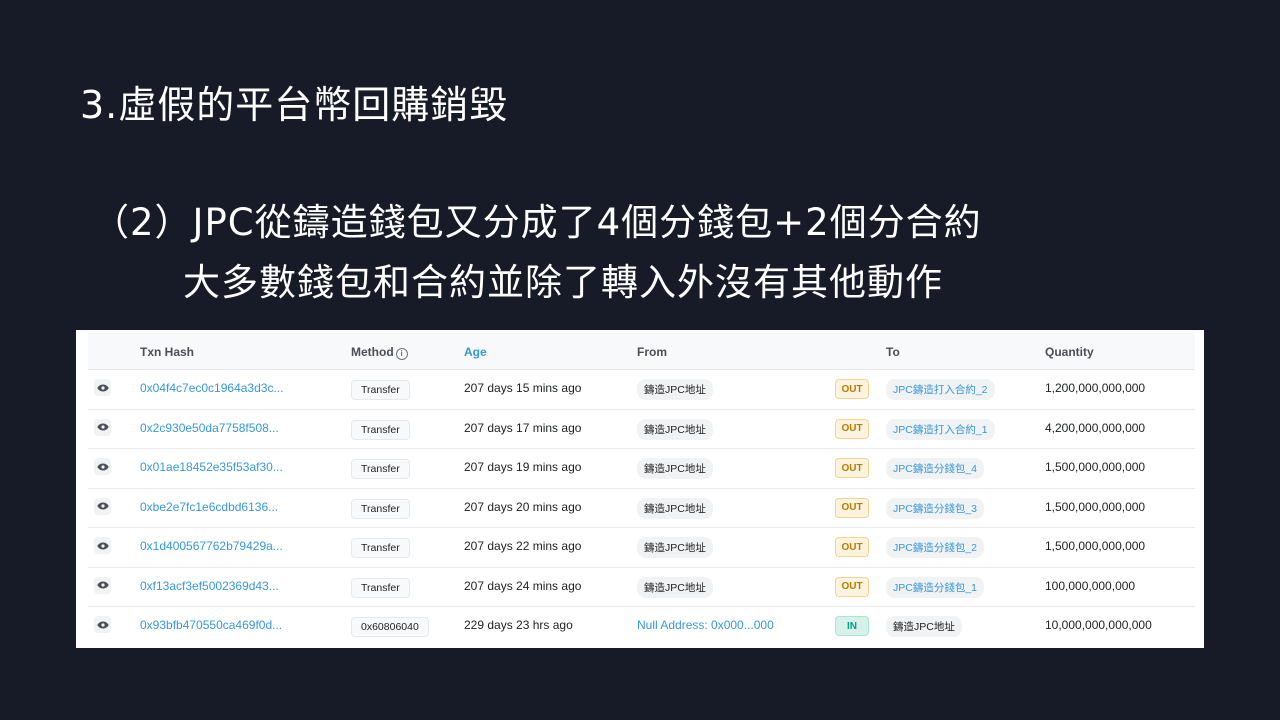 The width and height of the screenshot is (1280, 720). What do you see at coordinates (924, 626) in the screenshot?
I see `to-address-tag: 鑄造JPC地址` at bounding box center [924, 626].